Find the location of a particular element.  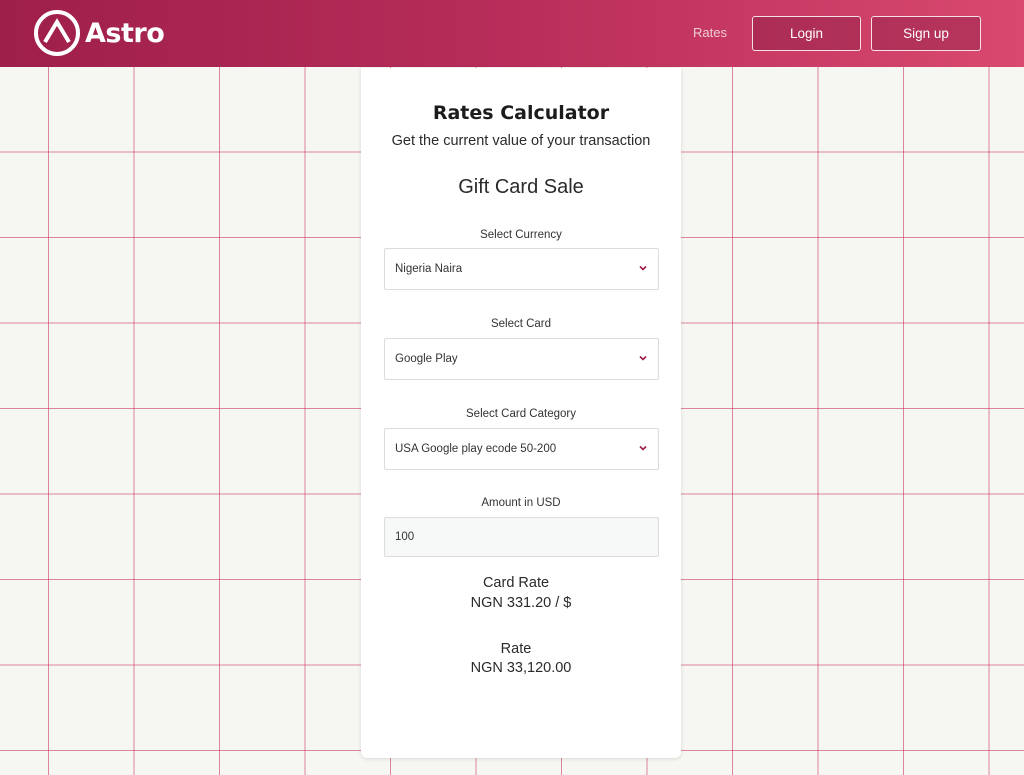

nav-link-rates: Rates is located at coordinates (710, 32).